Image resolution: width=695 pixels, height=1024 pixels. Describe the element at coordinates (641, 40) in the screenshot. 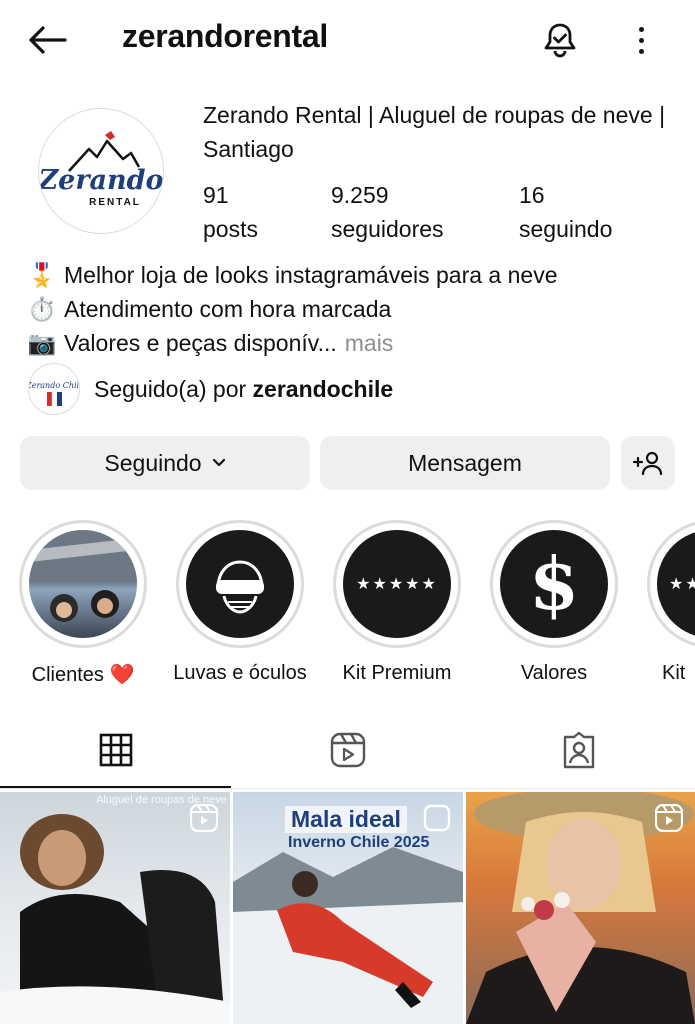

I see `more-options-icon` at that location.